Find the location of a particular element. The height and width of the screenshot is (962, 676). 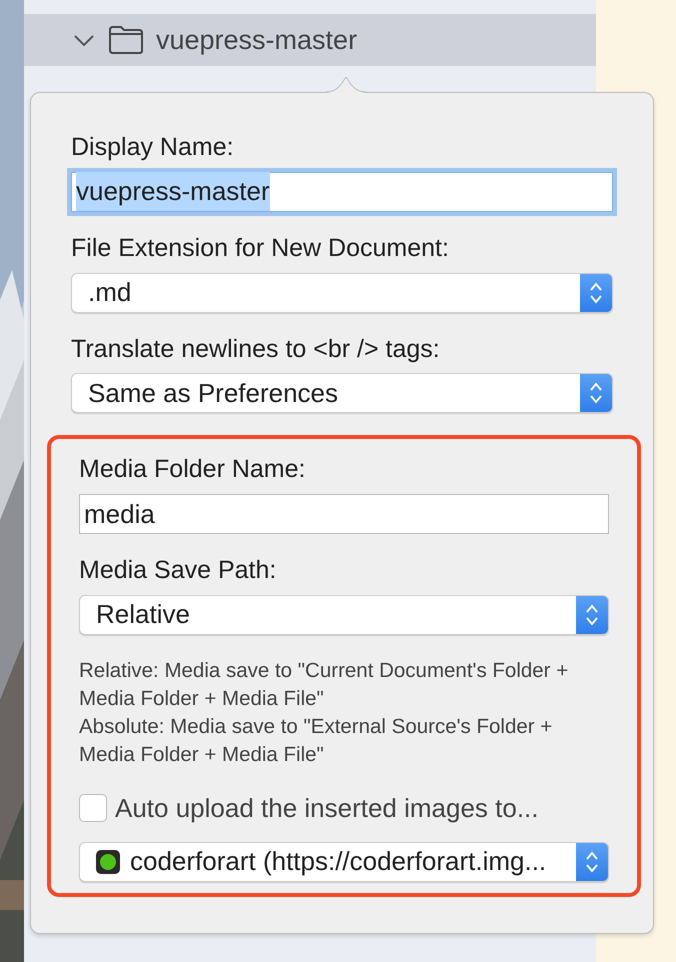

checkbox is located at coordinates (93, 808).